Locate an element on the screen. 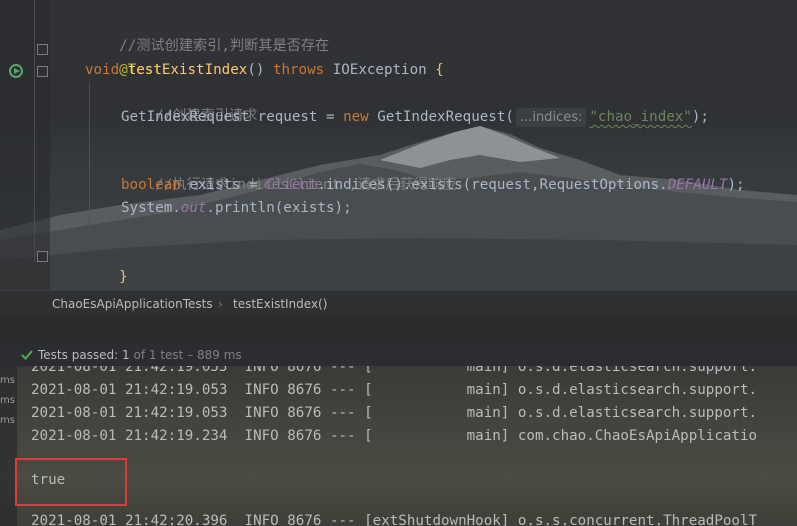 The image size is (797, 526). brace: } is located at coordinates (123, 277).